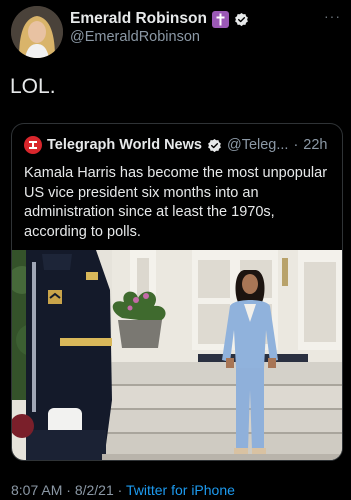 The height and width of the screenshot is (500, 351). Describe the element at coordinates (94, 490) in the screenshot. I see `tweet-date: 8/2/21` at that location.